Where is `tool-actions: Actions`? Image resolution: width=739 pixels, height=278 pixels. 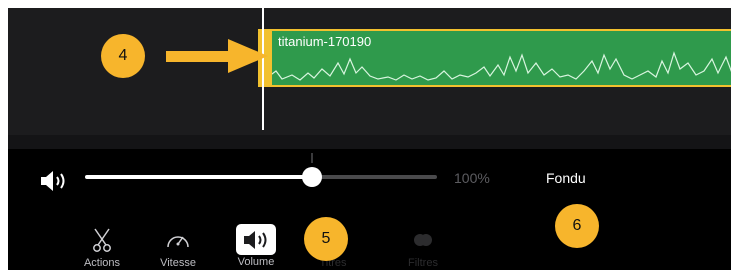 tool-actions: Actions is located at coordinates (102, 247).